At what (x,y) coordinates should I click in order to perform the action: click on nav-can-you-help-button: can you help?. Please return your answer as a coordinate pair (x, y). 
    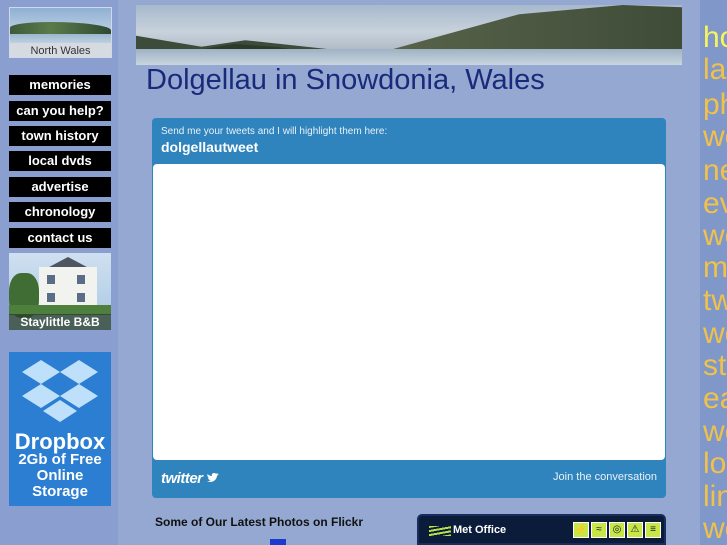
    Looking at the image, I should click on (60, 111).